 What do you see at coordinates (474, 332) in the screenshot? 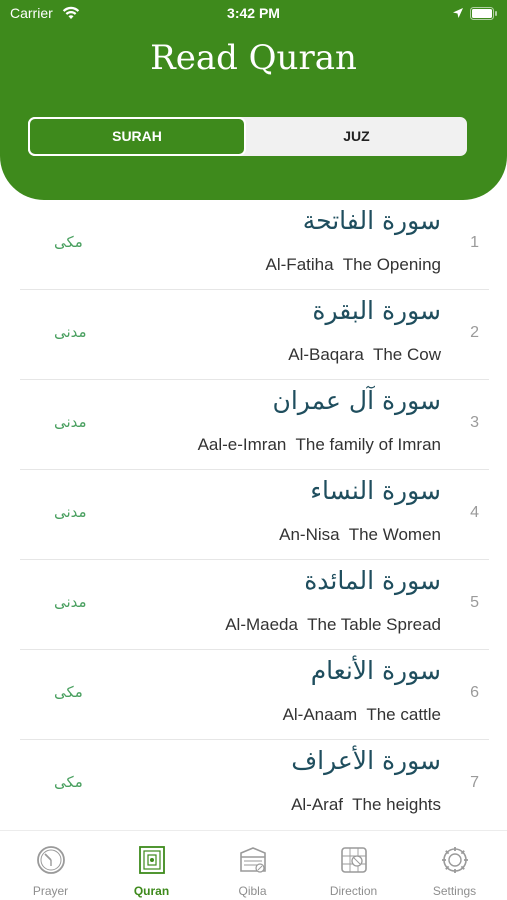
I see `surah-number: 2` at bounding box center [474, 332].